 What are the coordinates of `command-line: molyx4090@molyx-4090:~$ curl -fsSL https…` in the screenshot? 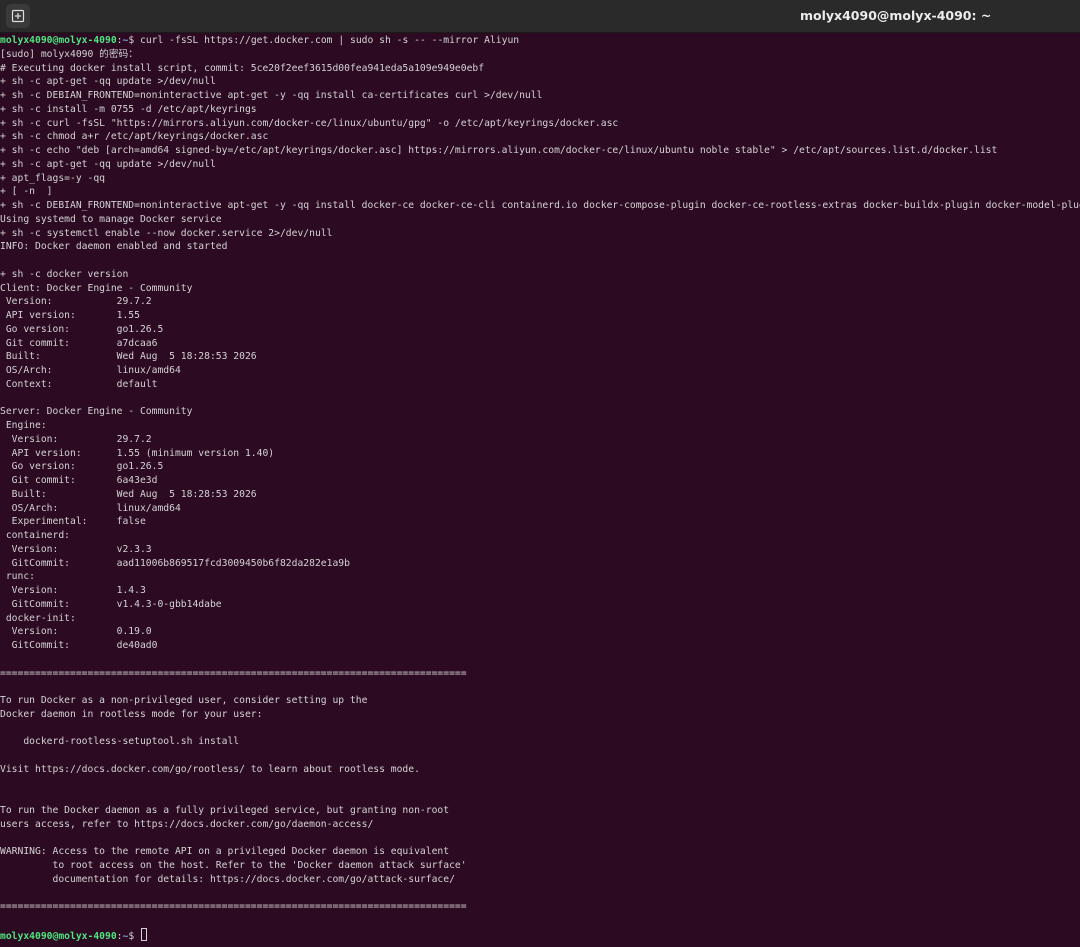 It's located at (540, 41).